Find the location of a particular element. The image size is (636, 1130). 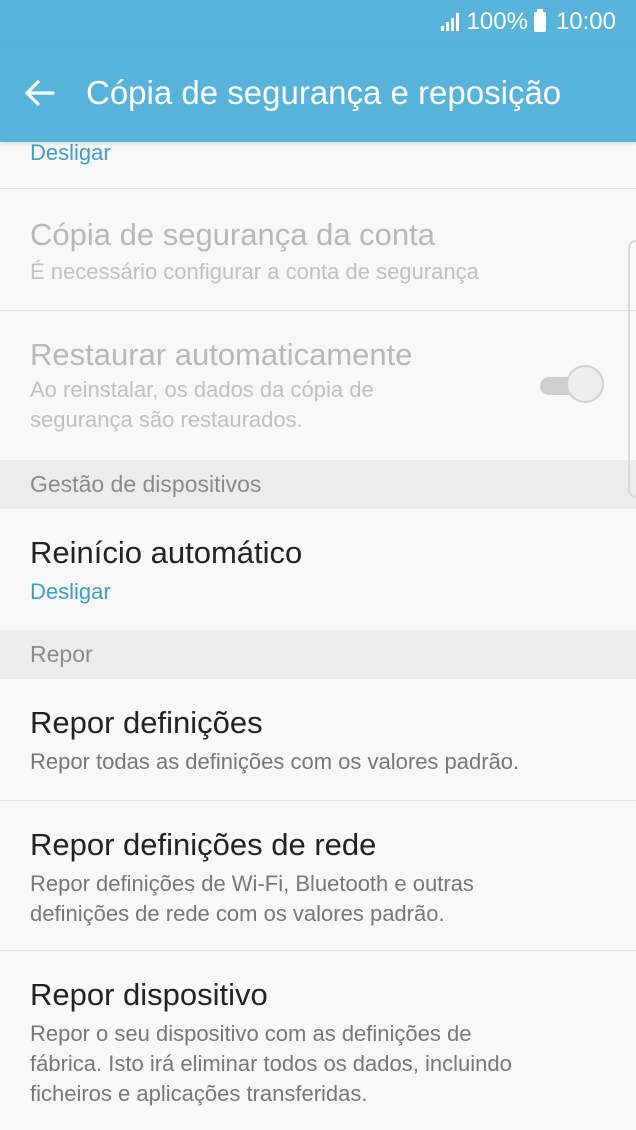

arrow-left-icon is located at coordinates (40, 93).